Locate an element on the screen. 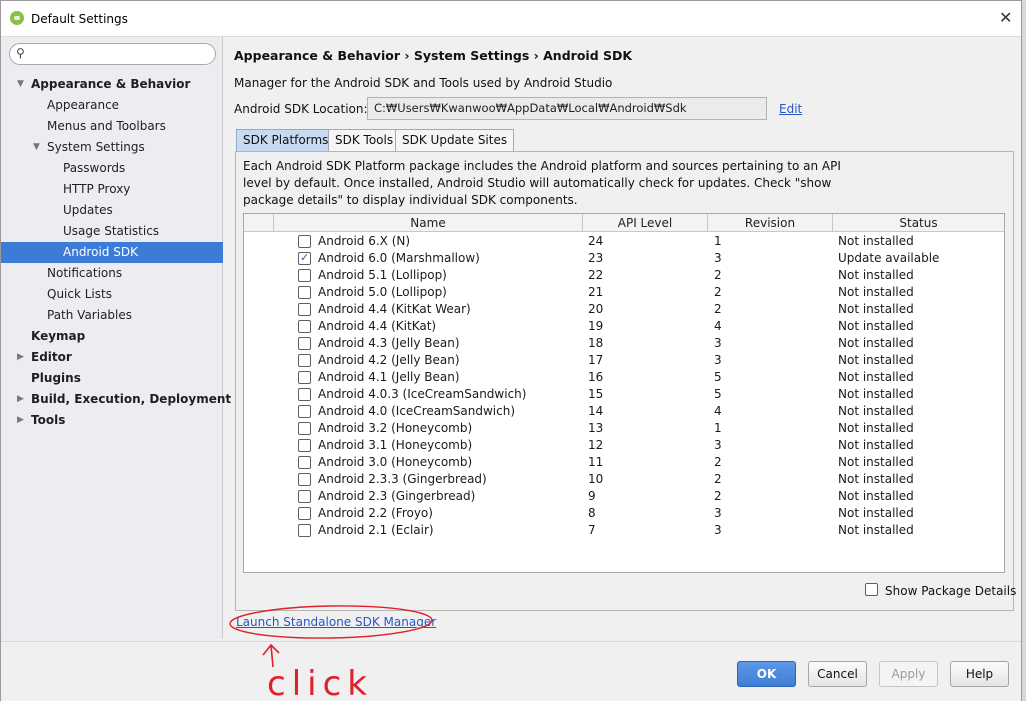 The height and width of the screenshot is (701, 1026). column-header-revision: Revision is located at coordinates (770, 223).